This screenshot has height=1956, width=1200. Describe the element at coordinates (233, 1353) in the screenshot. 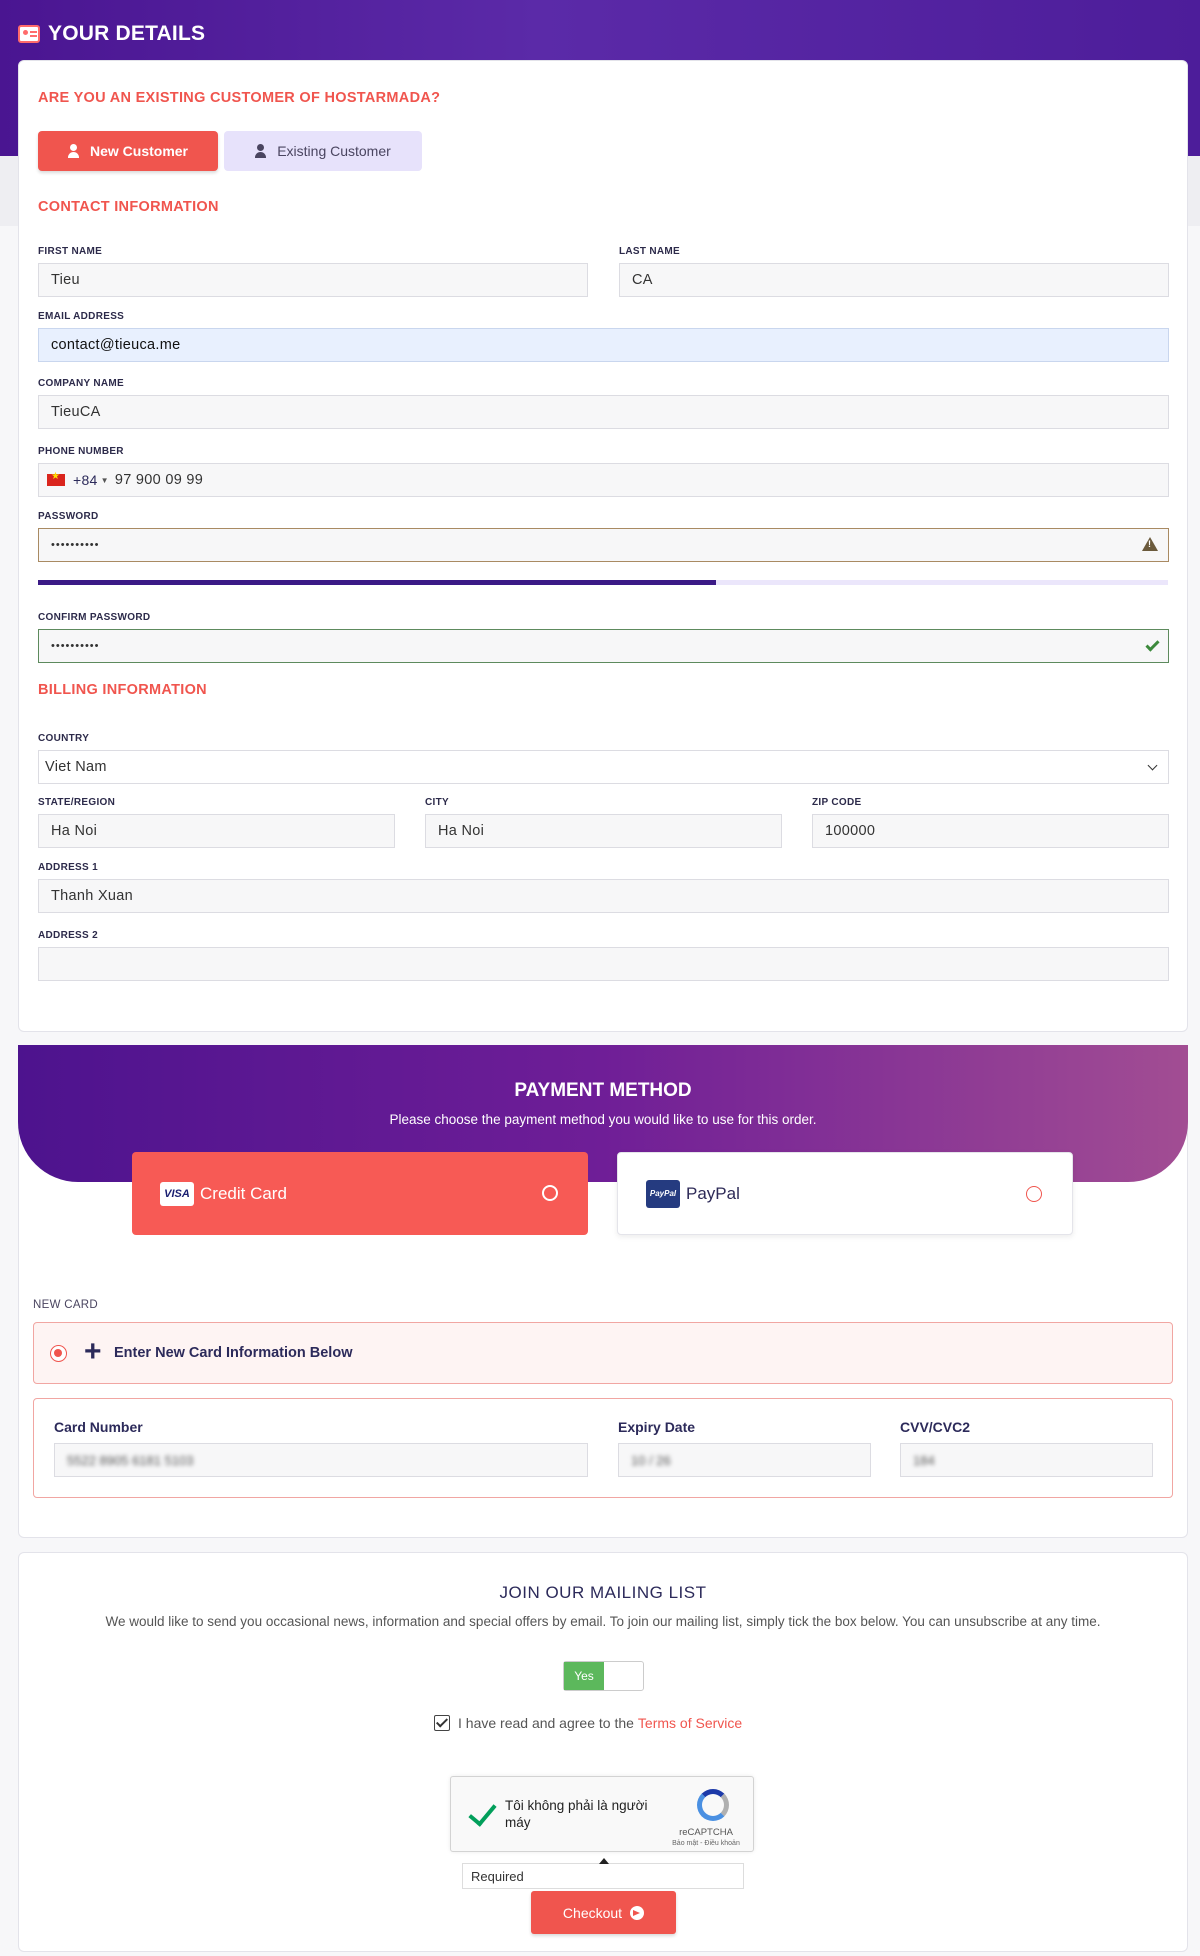

I see `new-card-option-text: Enter New Card Information Below` at that location.